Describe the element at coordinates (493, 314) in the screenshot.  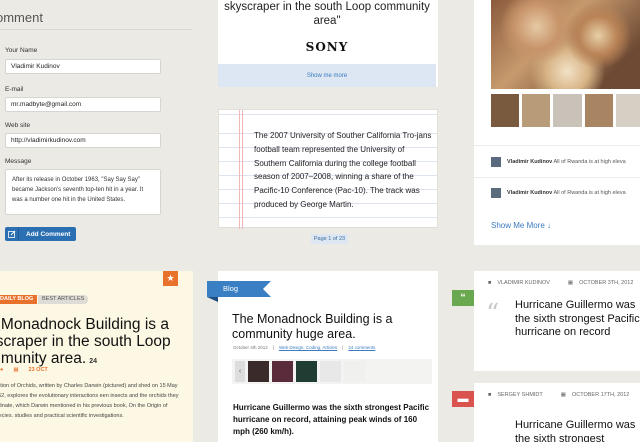
I see `quote-mark-icon: “` at that location.